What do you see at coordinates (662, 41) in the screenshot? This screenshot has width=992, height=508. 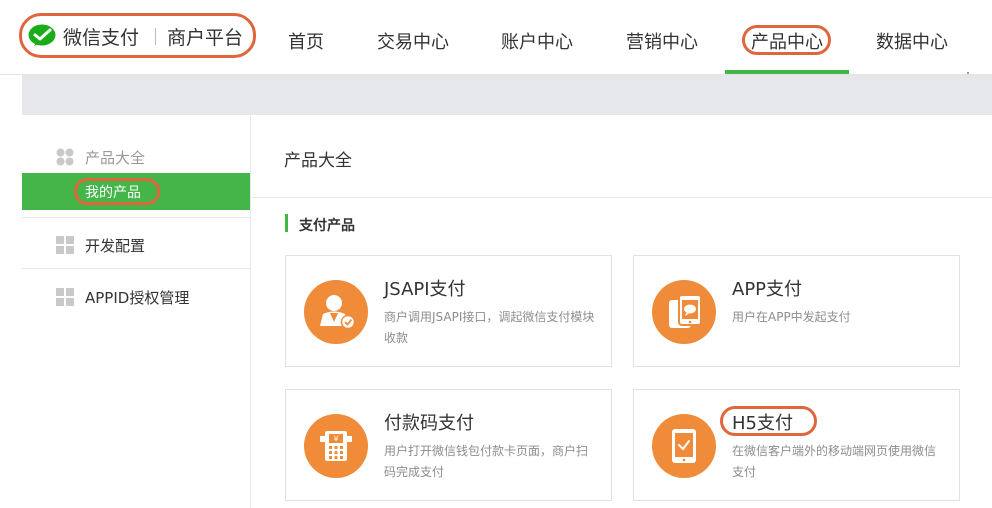 I see `nav-marketing-center: 营销中心` at bounding box center [662, 41].